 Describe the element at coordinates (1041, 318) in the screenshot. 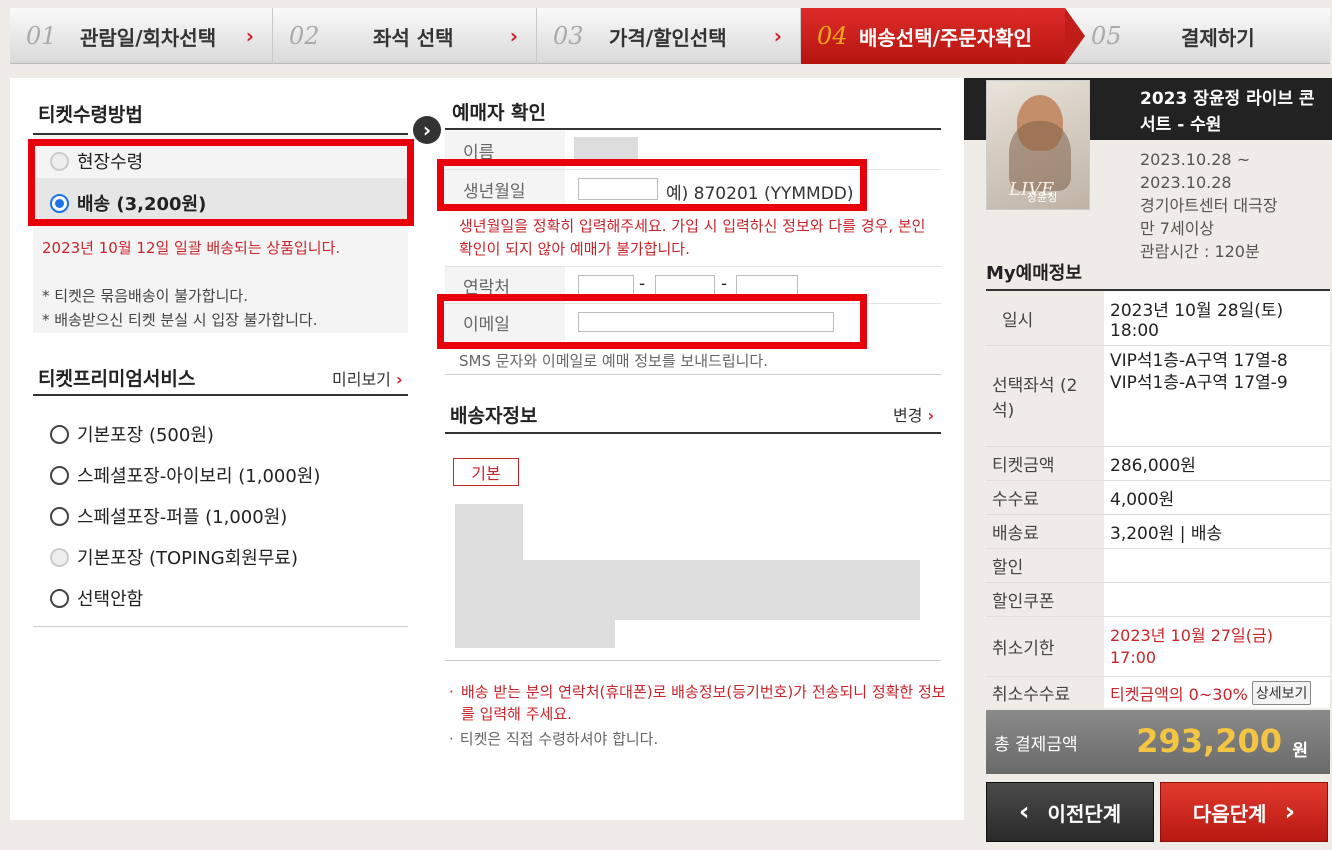

I see `info-key: 일시` at that location.